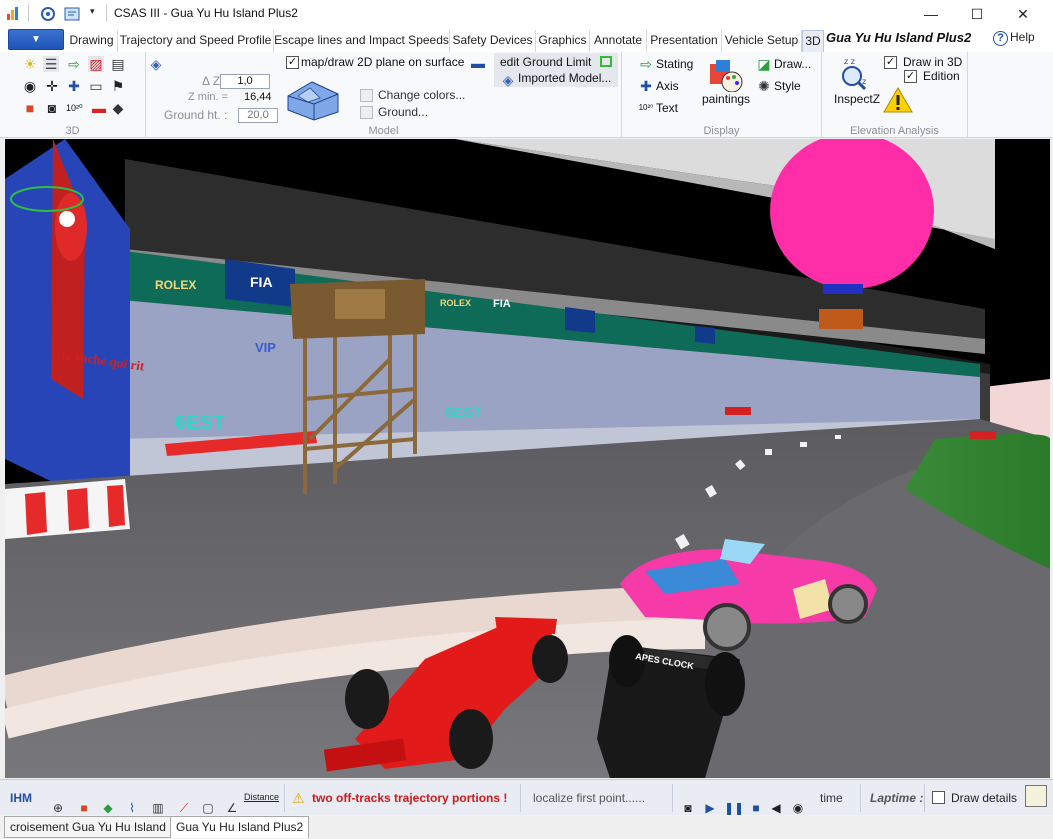  What do you see at coordinates (1023, 14) in the screenshot?
I see `close-button: ✕` at bounding box center [1023, 14].